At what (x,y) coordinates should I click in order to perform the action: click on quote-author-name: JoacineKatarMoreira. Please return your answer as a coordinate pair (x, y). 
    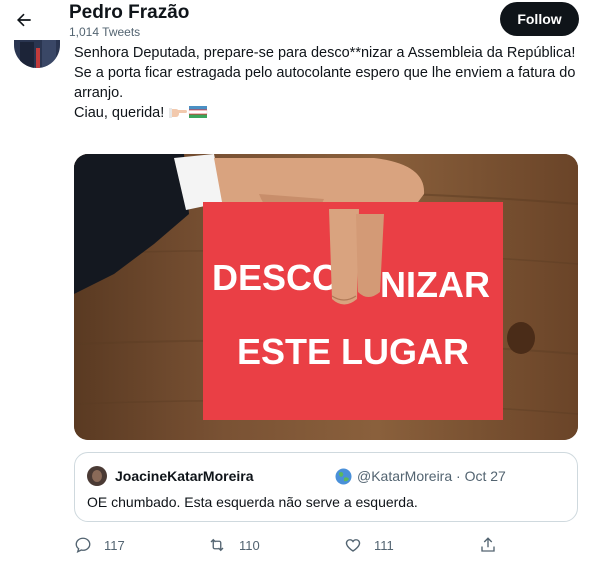
    Looking at the image, I should click on (184, 476).